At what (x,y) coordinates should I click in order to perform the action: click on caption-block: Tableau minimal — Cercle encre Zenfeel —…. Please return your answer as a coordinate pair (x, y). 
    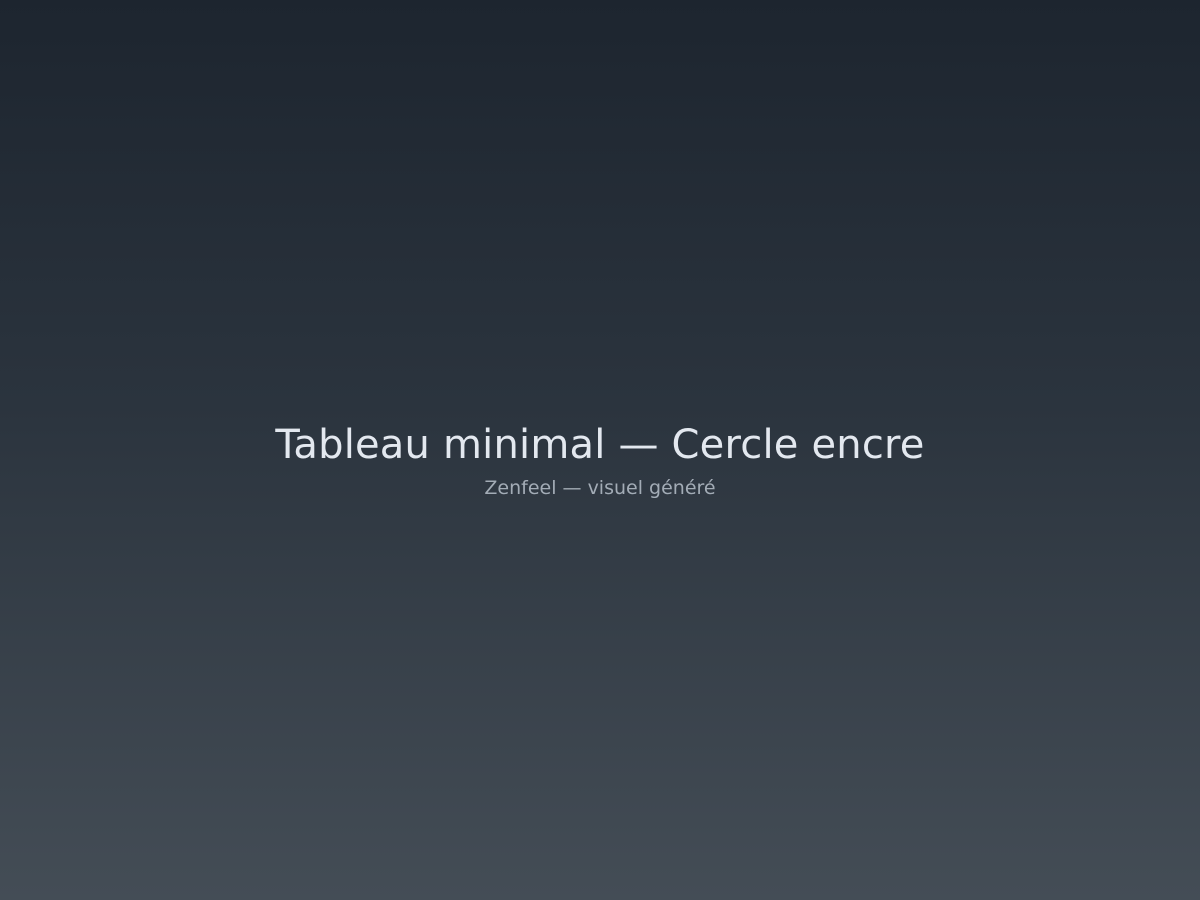
    Looking at the image, I should click on (600, 461).